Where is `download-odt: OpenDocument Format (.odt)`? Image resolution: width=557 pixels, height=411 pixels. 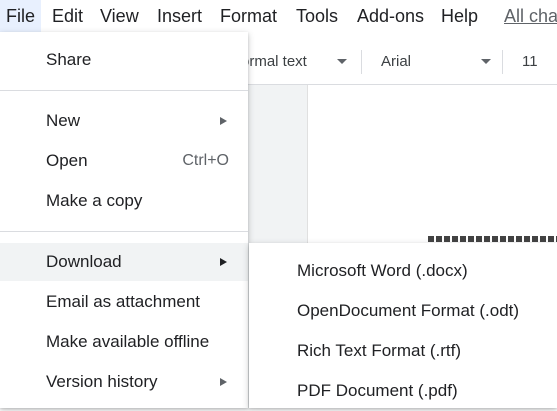 download-odt: OpenDocument Format (.odt) is located at coordinates (403, 311).